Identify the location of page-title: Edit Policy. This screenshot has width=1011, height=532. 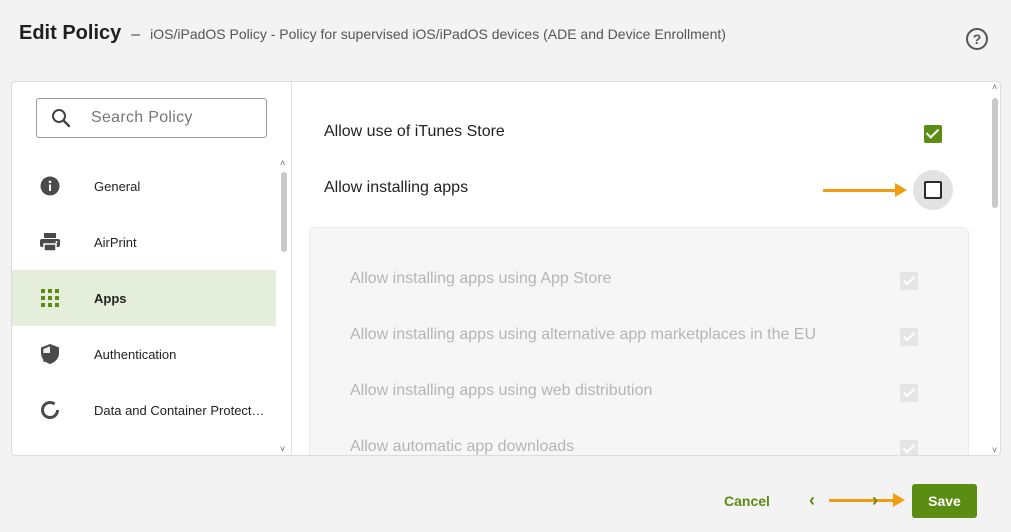
(70, 33).